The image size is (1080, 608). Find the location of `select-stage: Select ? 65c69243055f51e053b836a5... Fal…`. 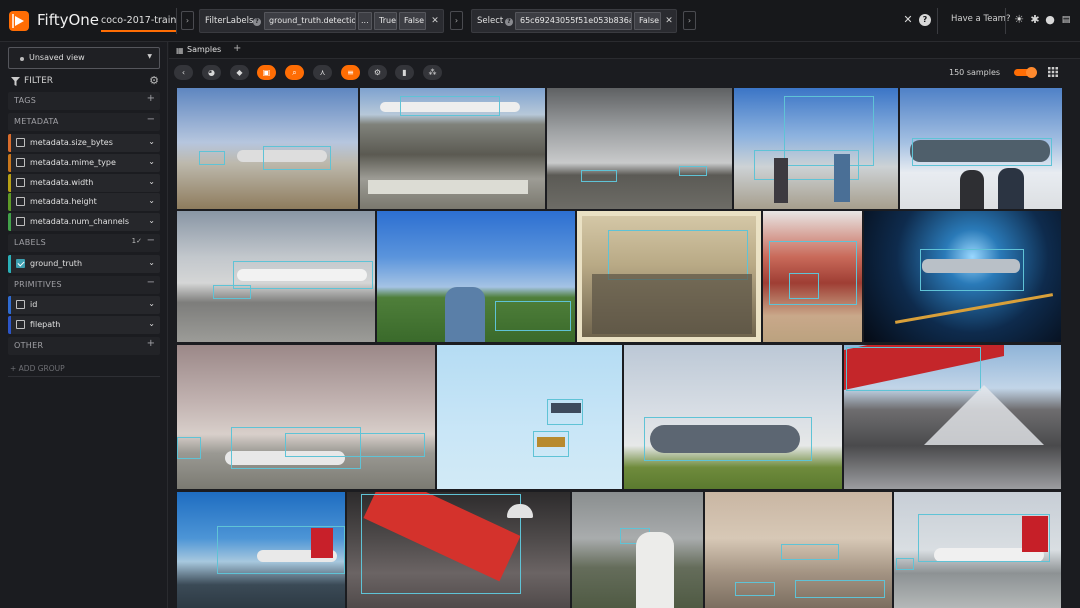

select-stage: Select ? 65c69243055f51e053b836a5... Fal… is located at coordinates (574, 21).